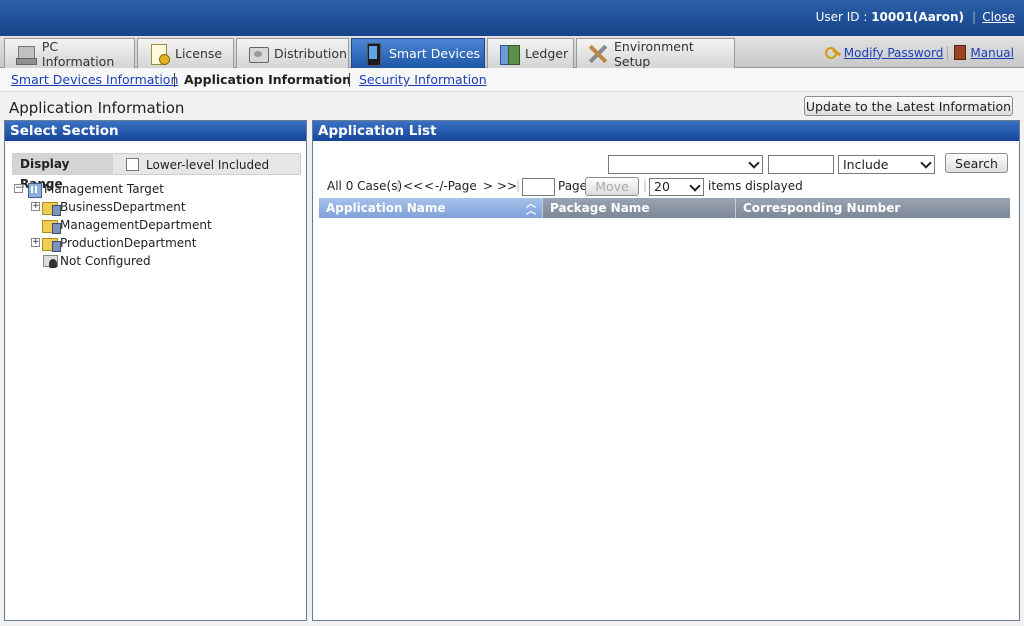 This screenshot has width=1024, height=626. I want to click on column-application-name: Application Name ︿ ︿, so click(431, 208).